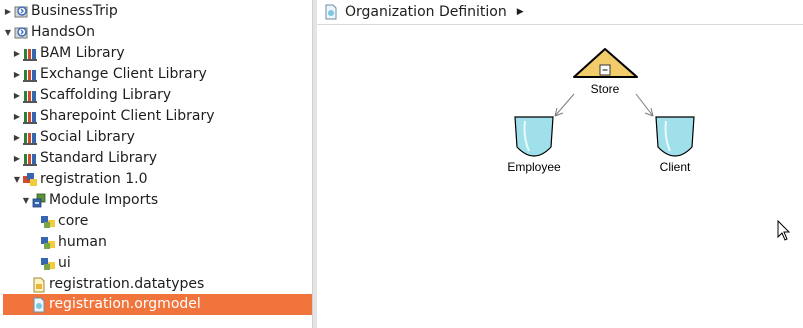 This screenshot has height=328, width=803. I want to click on store-to-employee-edge, so click(564, 105).